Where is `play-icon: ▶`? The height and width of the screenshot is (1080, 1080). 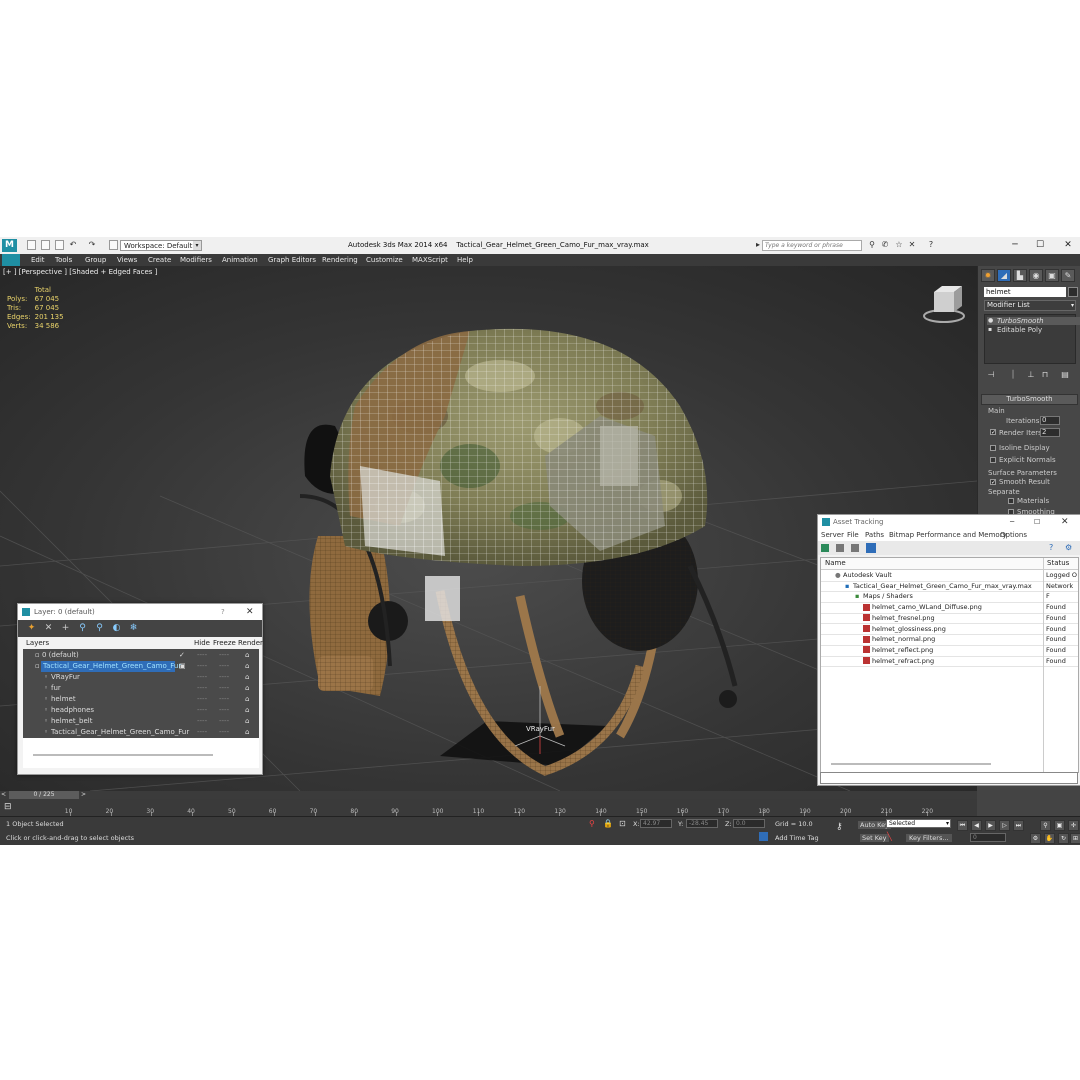
play-icon: ▶ is located at coordinates (990, 825).